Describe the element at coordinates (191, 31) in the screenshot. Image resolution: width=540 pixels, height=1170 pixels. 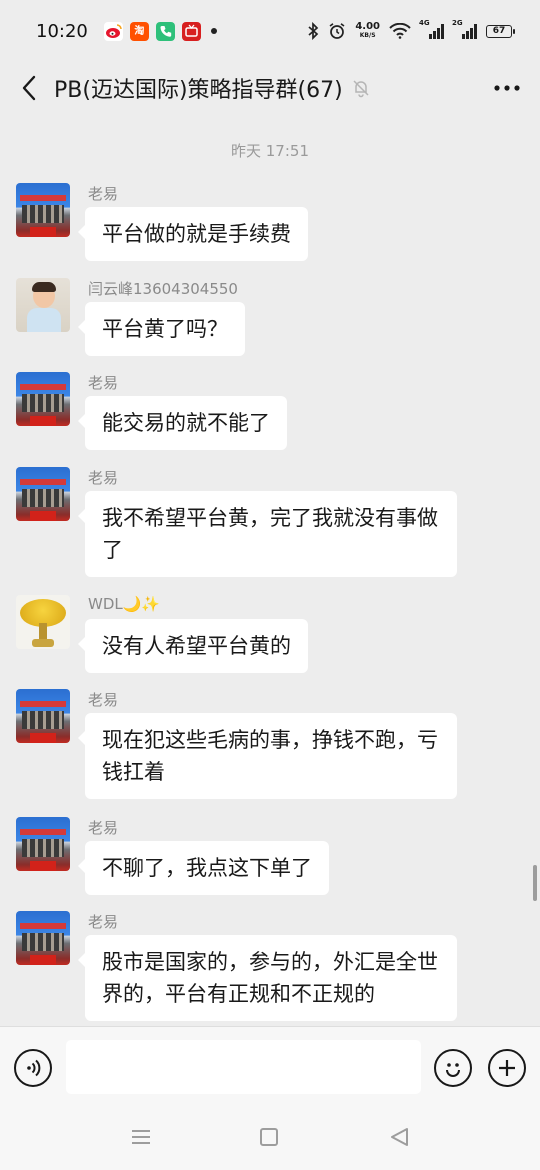
I see `tv-icon` at that location.